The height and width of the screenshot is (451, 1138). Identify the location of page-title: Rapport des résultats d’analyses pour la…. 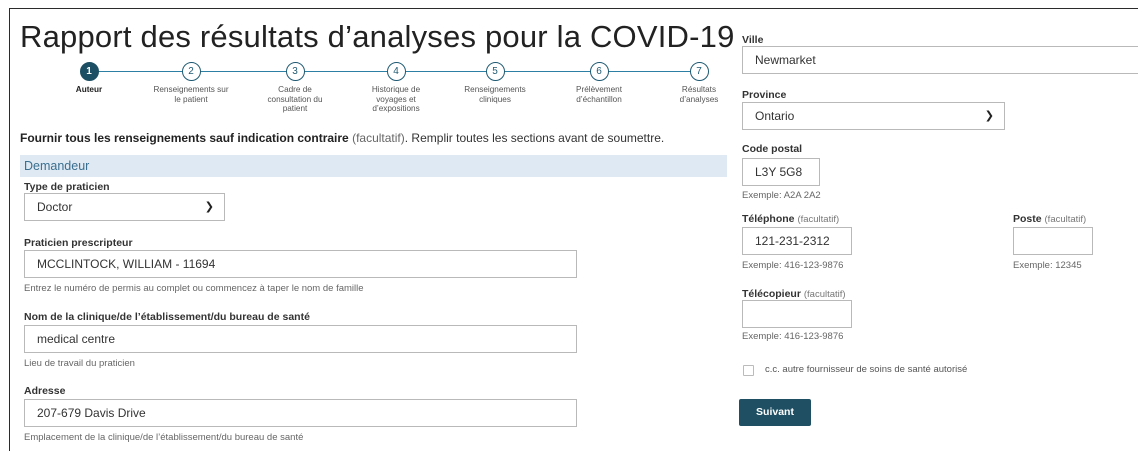
(377, 36).